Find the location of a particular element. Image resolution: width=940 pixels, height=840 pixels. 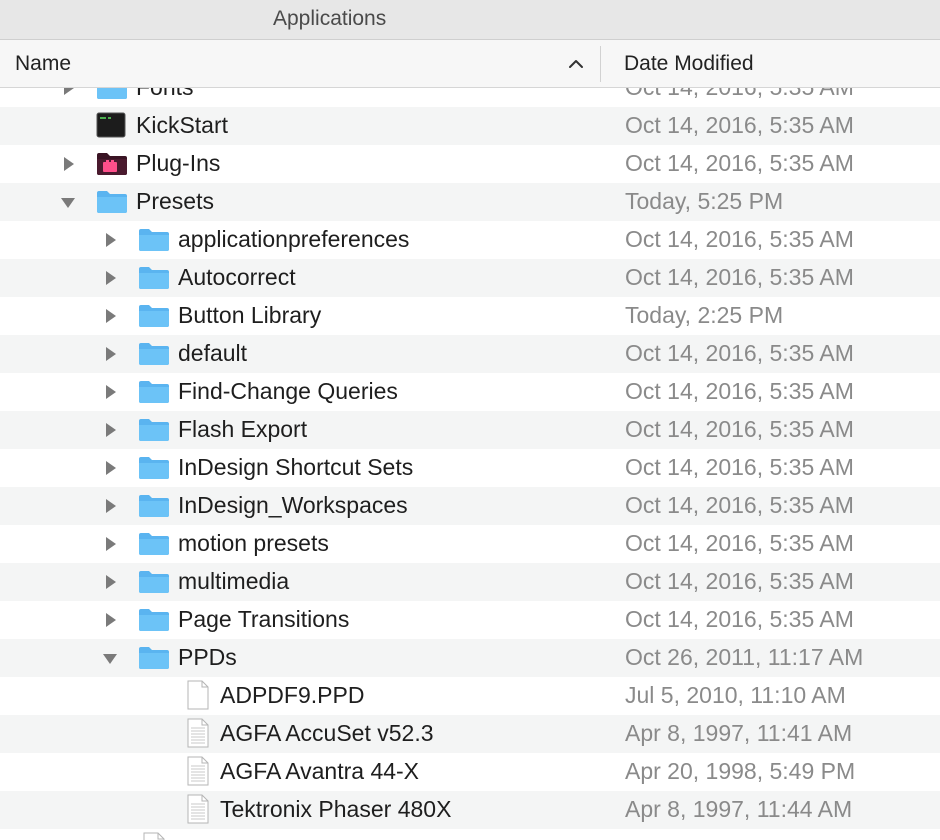

item-name: KickStart is located at coordinates (182, 125).